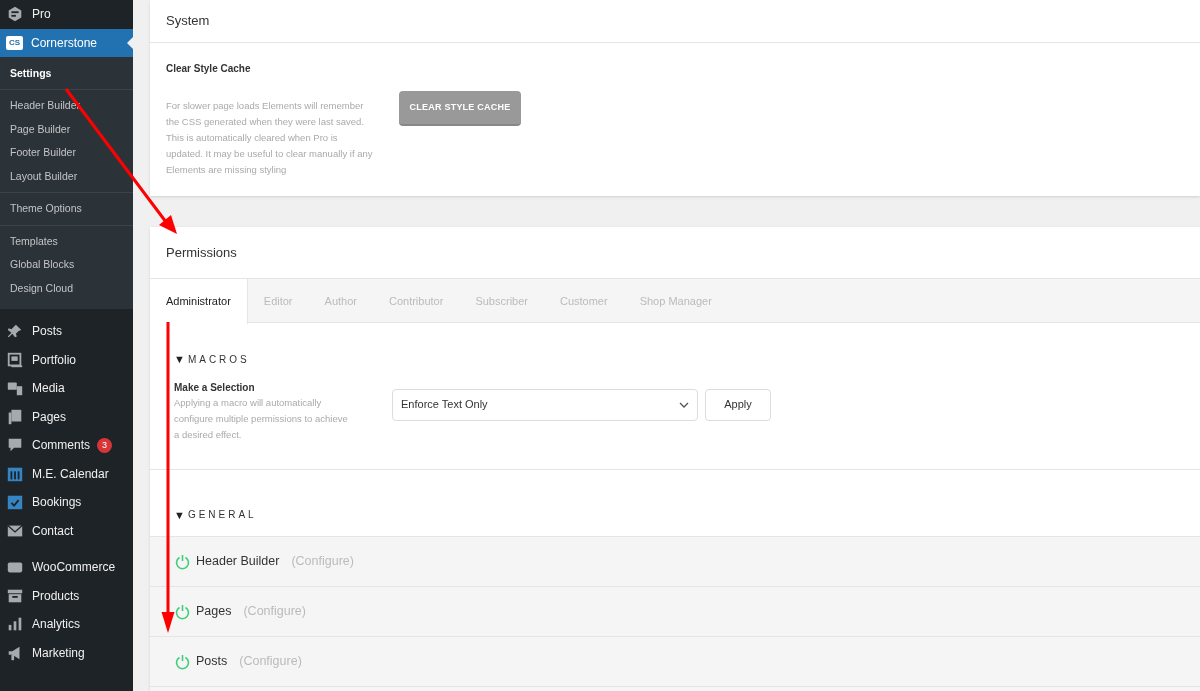 The width and height of the screenshot is (1200, 691). Describe the element at coordinates (15, 416) in the screenshot. I see `pages-icon` at that location.